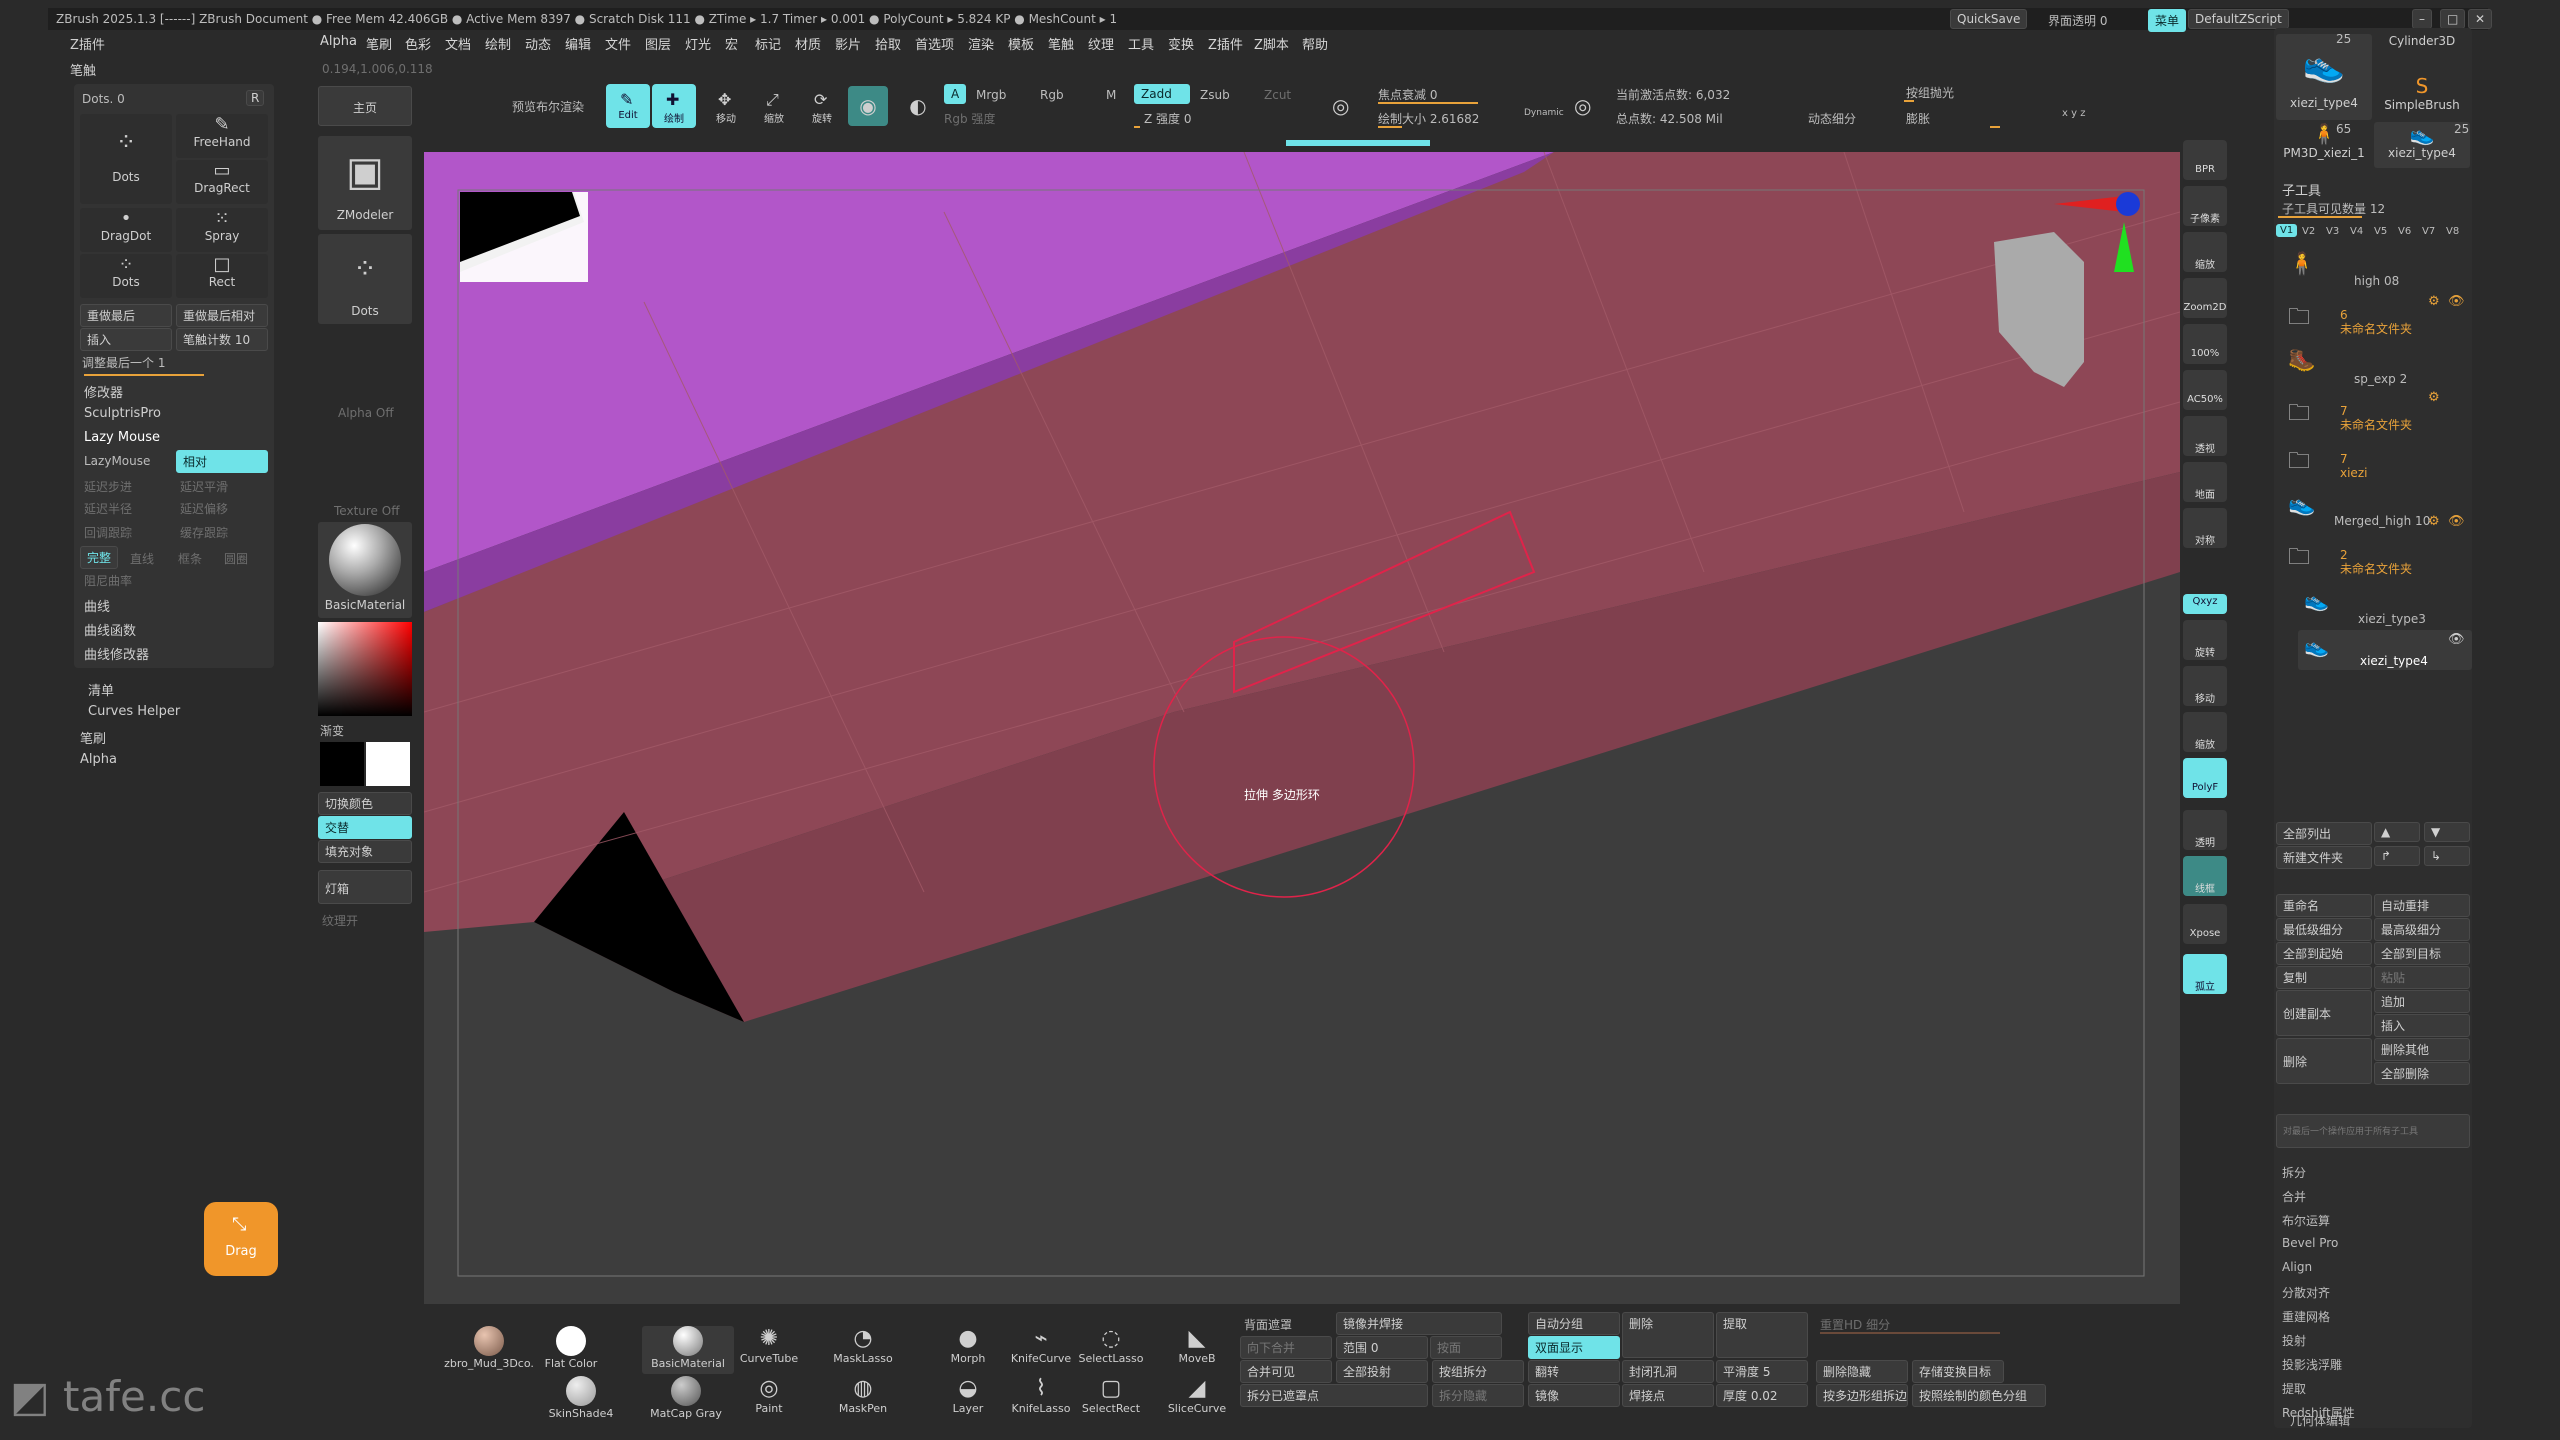  Describe the element at coordinates (991, 95) in the screenshot. I see `mrgb-button: Mrgb` at that location.